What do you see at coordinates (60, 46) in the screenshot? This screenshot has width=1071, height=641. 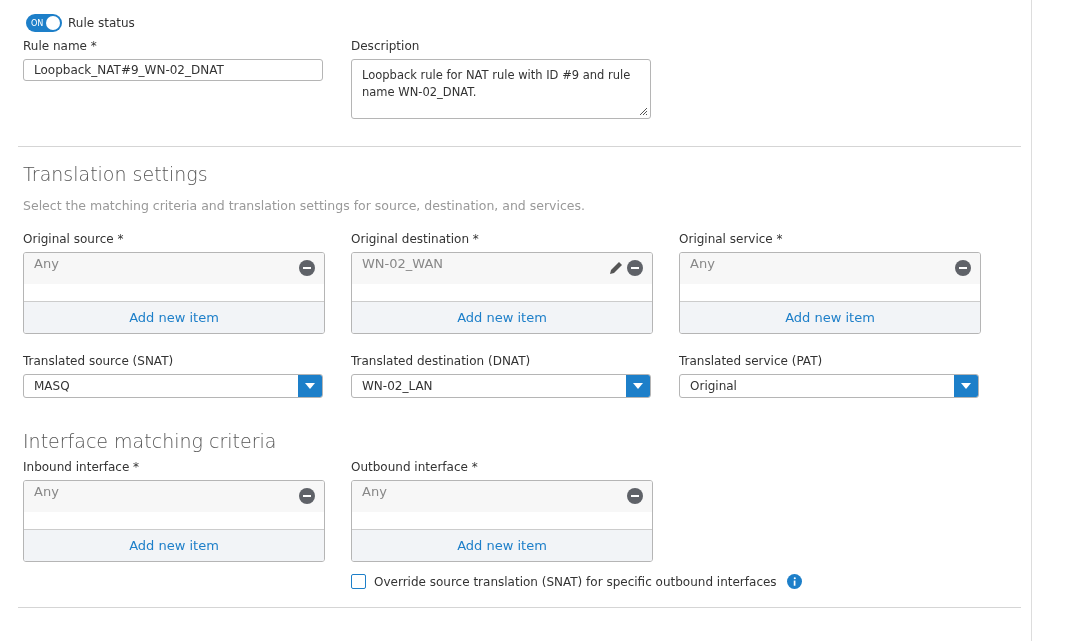 I see `field-label: Rule name *` at bounding box center [60, 46].